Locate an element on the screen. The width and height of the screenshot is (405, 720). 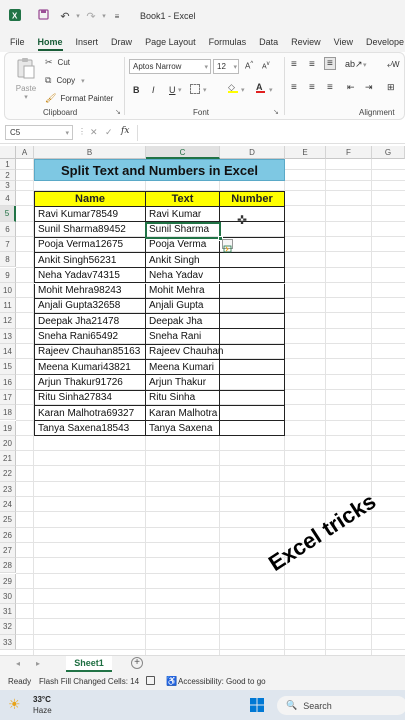
name-cell: Sunil Sharma89452 is located at coordinates (90, 230).